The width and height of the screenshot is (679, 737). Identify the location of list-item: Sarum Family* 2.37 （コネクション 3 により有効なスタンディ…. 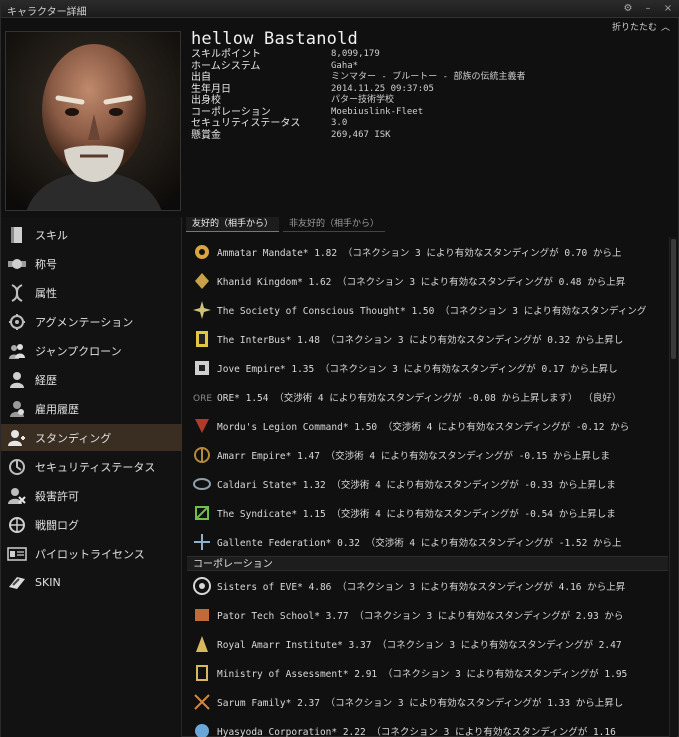
(427, 701).